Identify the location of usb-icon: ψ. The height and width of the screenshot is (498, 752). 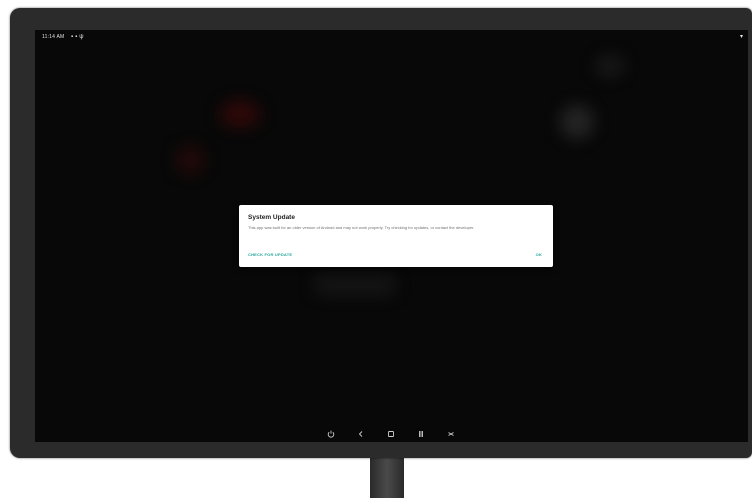
(82, 37).